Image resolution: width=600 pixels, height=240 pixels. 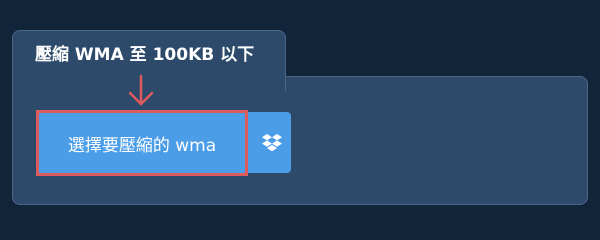 What do you see at coordinates (145, 55) in the screenshot?
I see `section-title: 壓縮 WMA 至 100KB 以下` at bounding box center [145, 55].